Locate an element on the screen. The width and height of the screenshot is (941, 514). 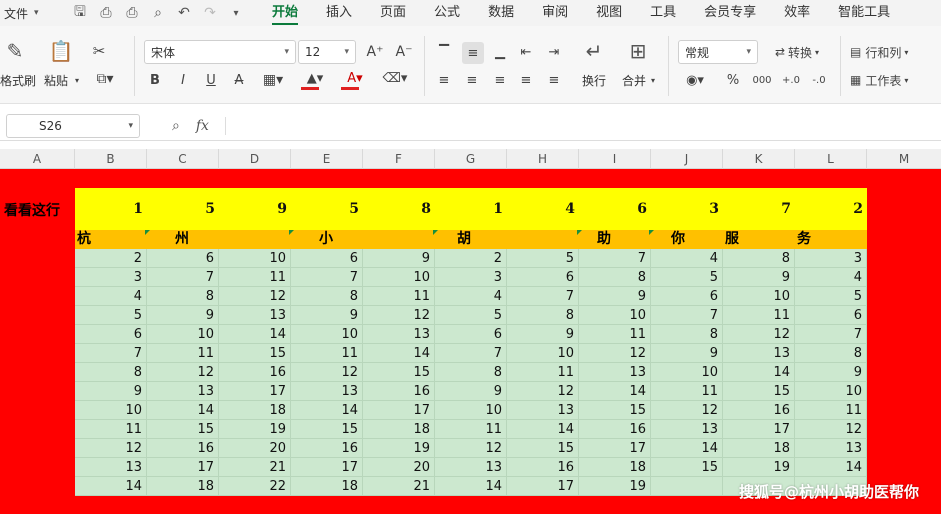
tab-insert: 插入 is located at coordinates (339, 13).